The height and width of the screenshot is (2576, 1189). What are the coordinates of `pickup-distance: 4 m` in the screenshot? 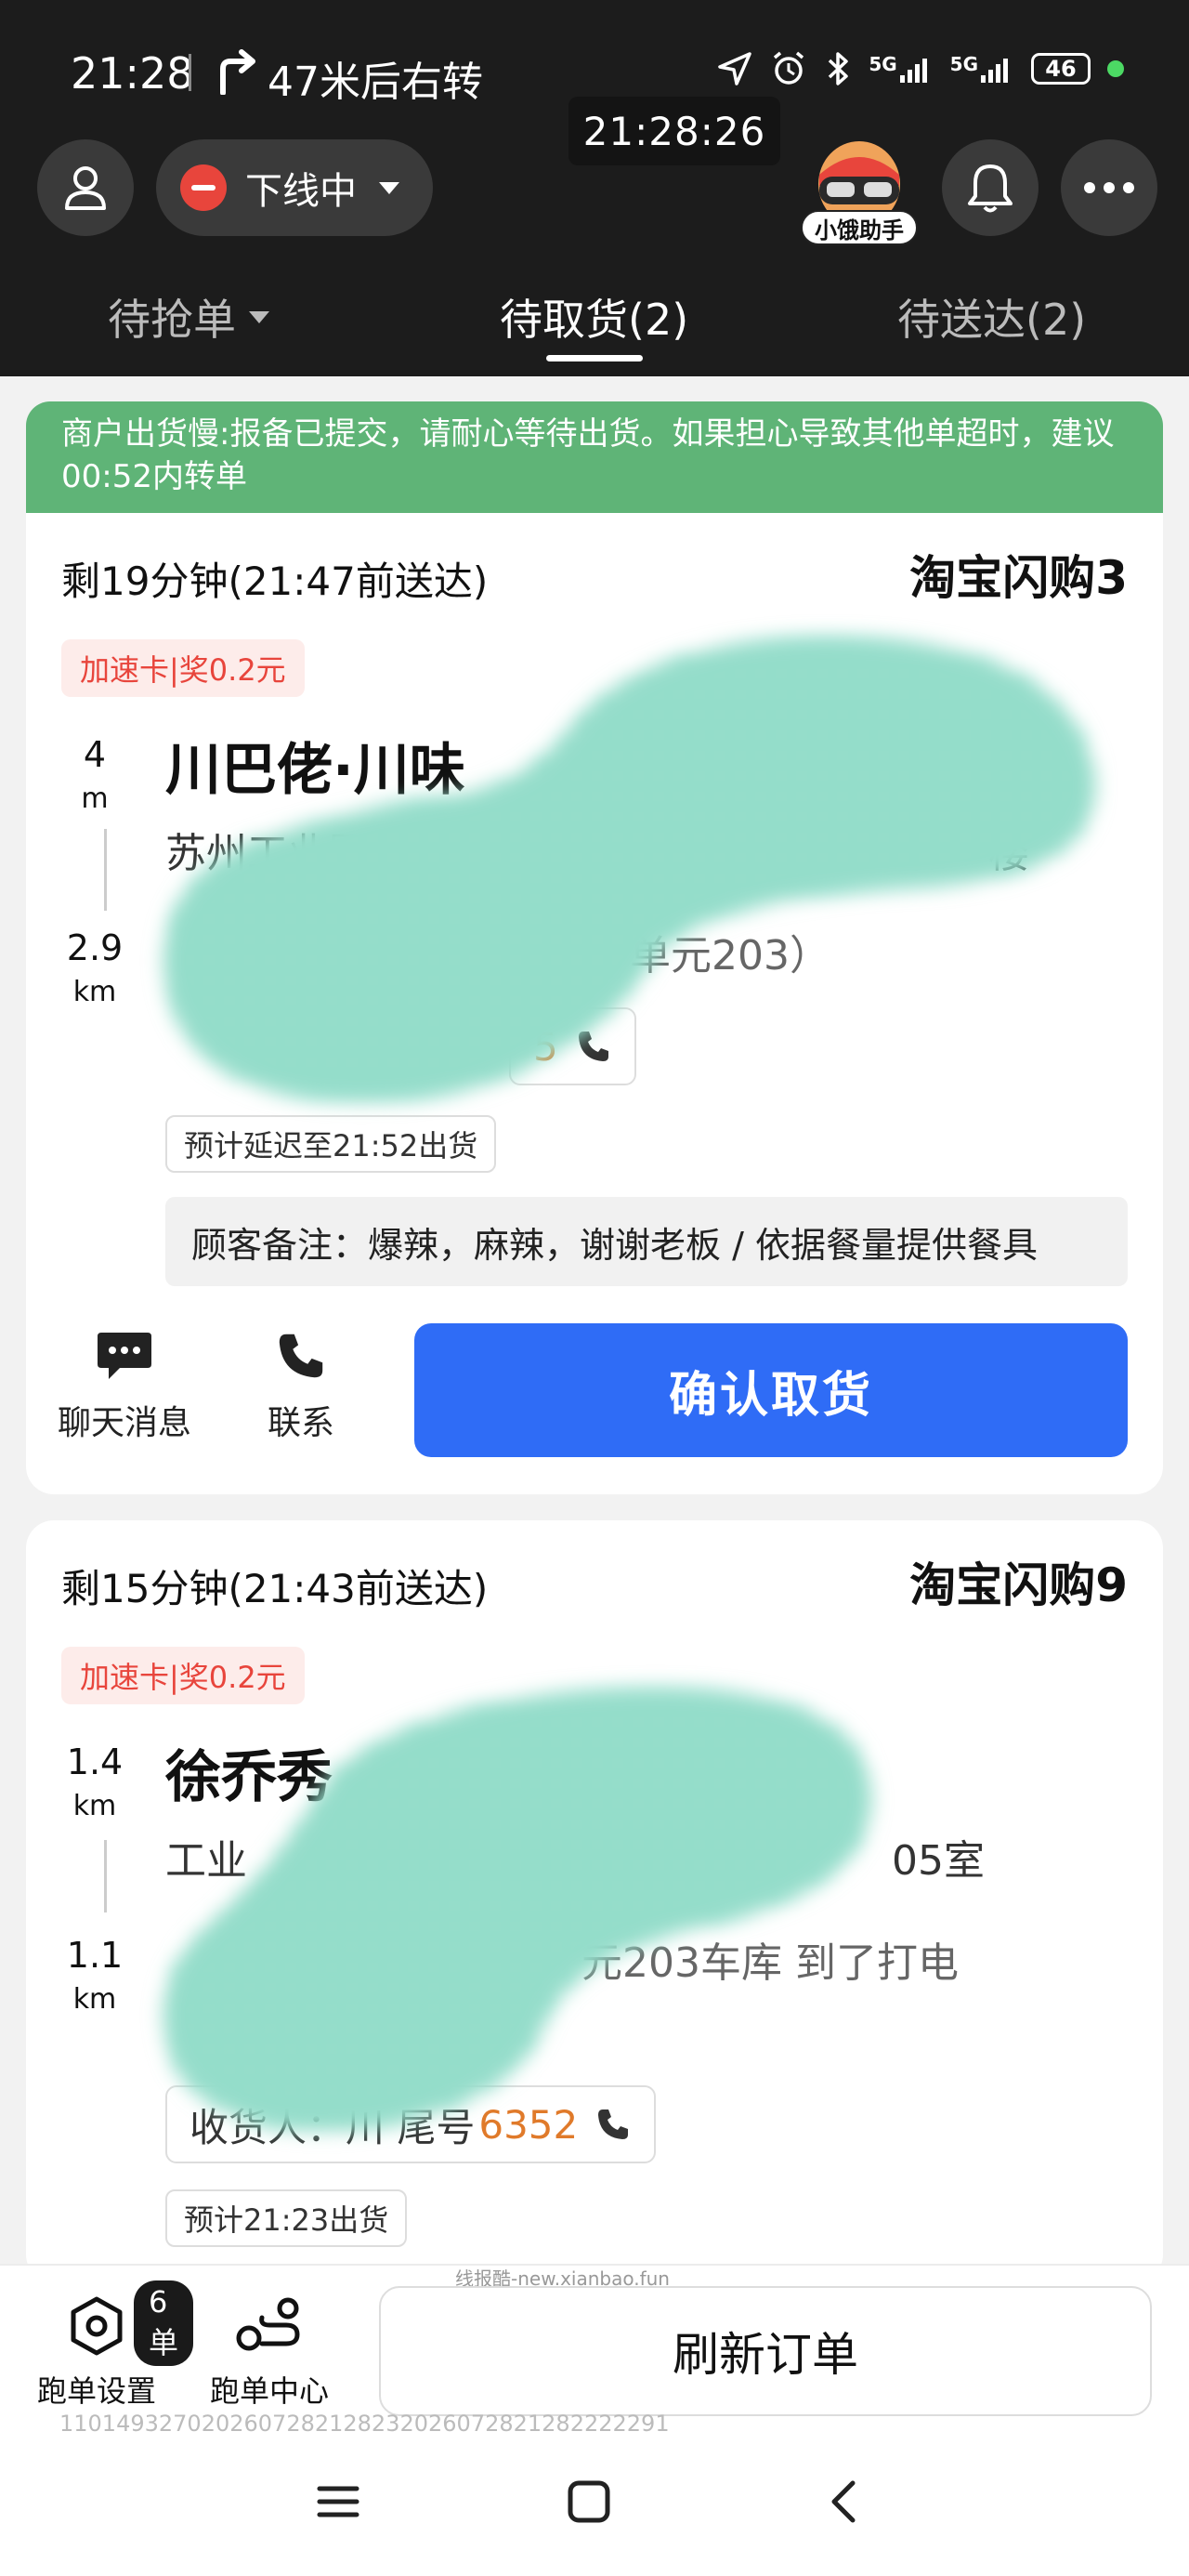 It's located at (95, 774).